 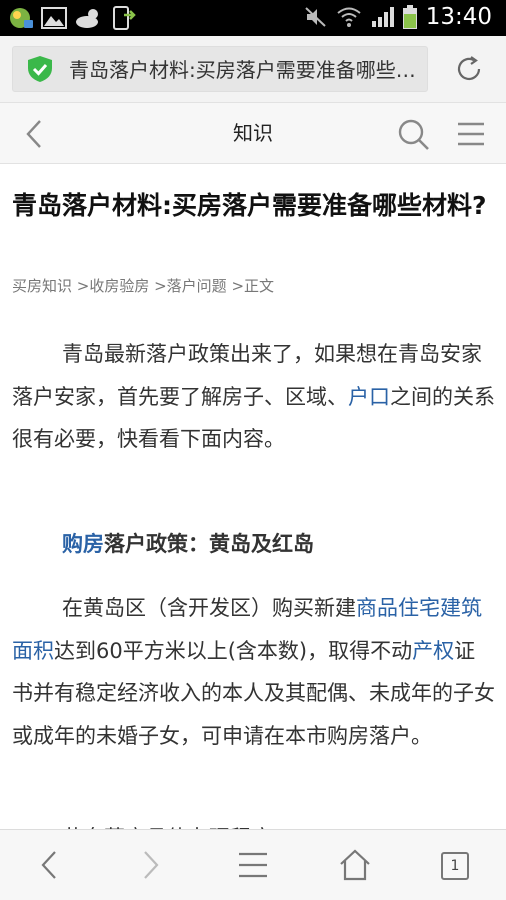 I want to click on tabs-button: 1, so click(x=455, y=866).